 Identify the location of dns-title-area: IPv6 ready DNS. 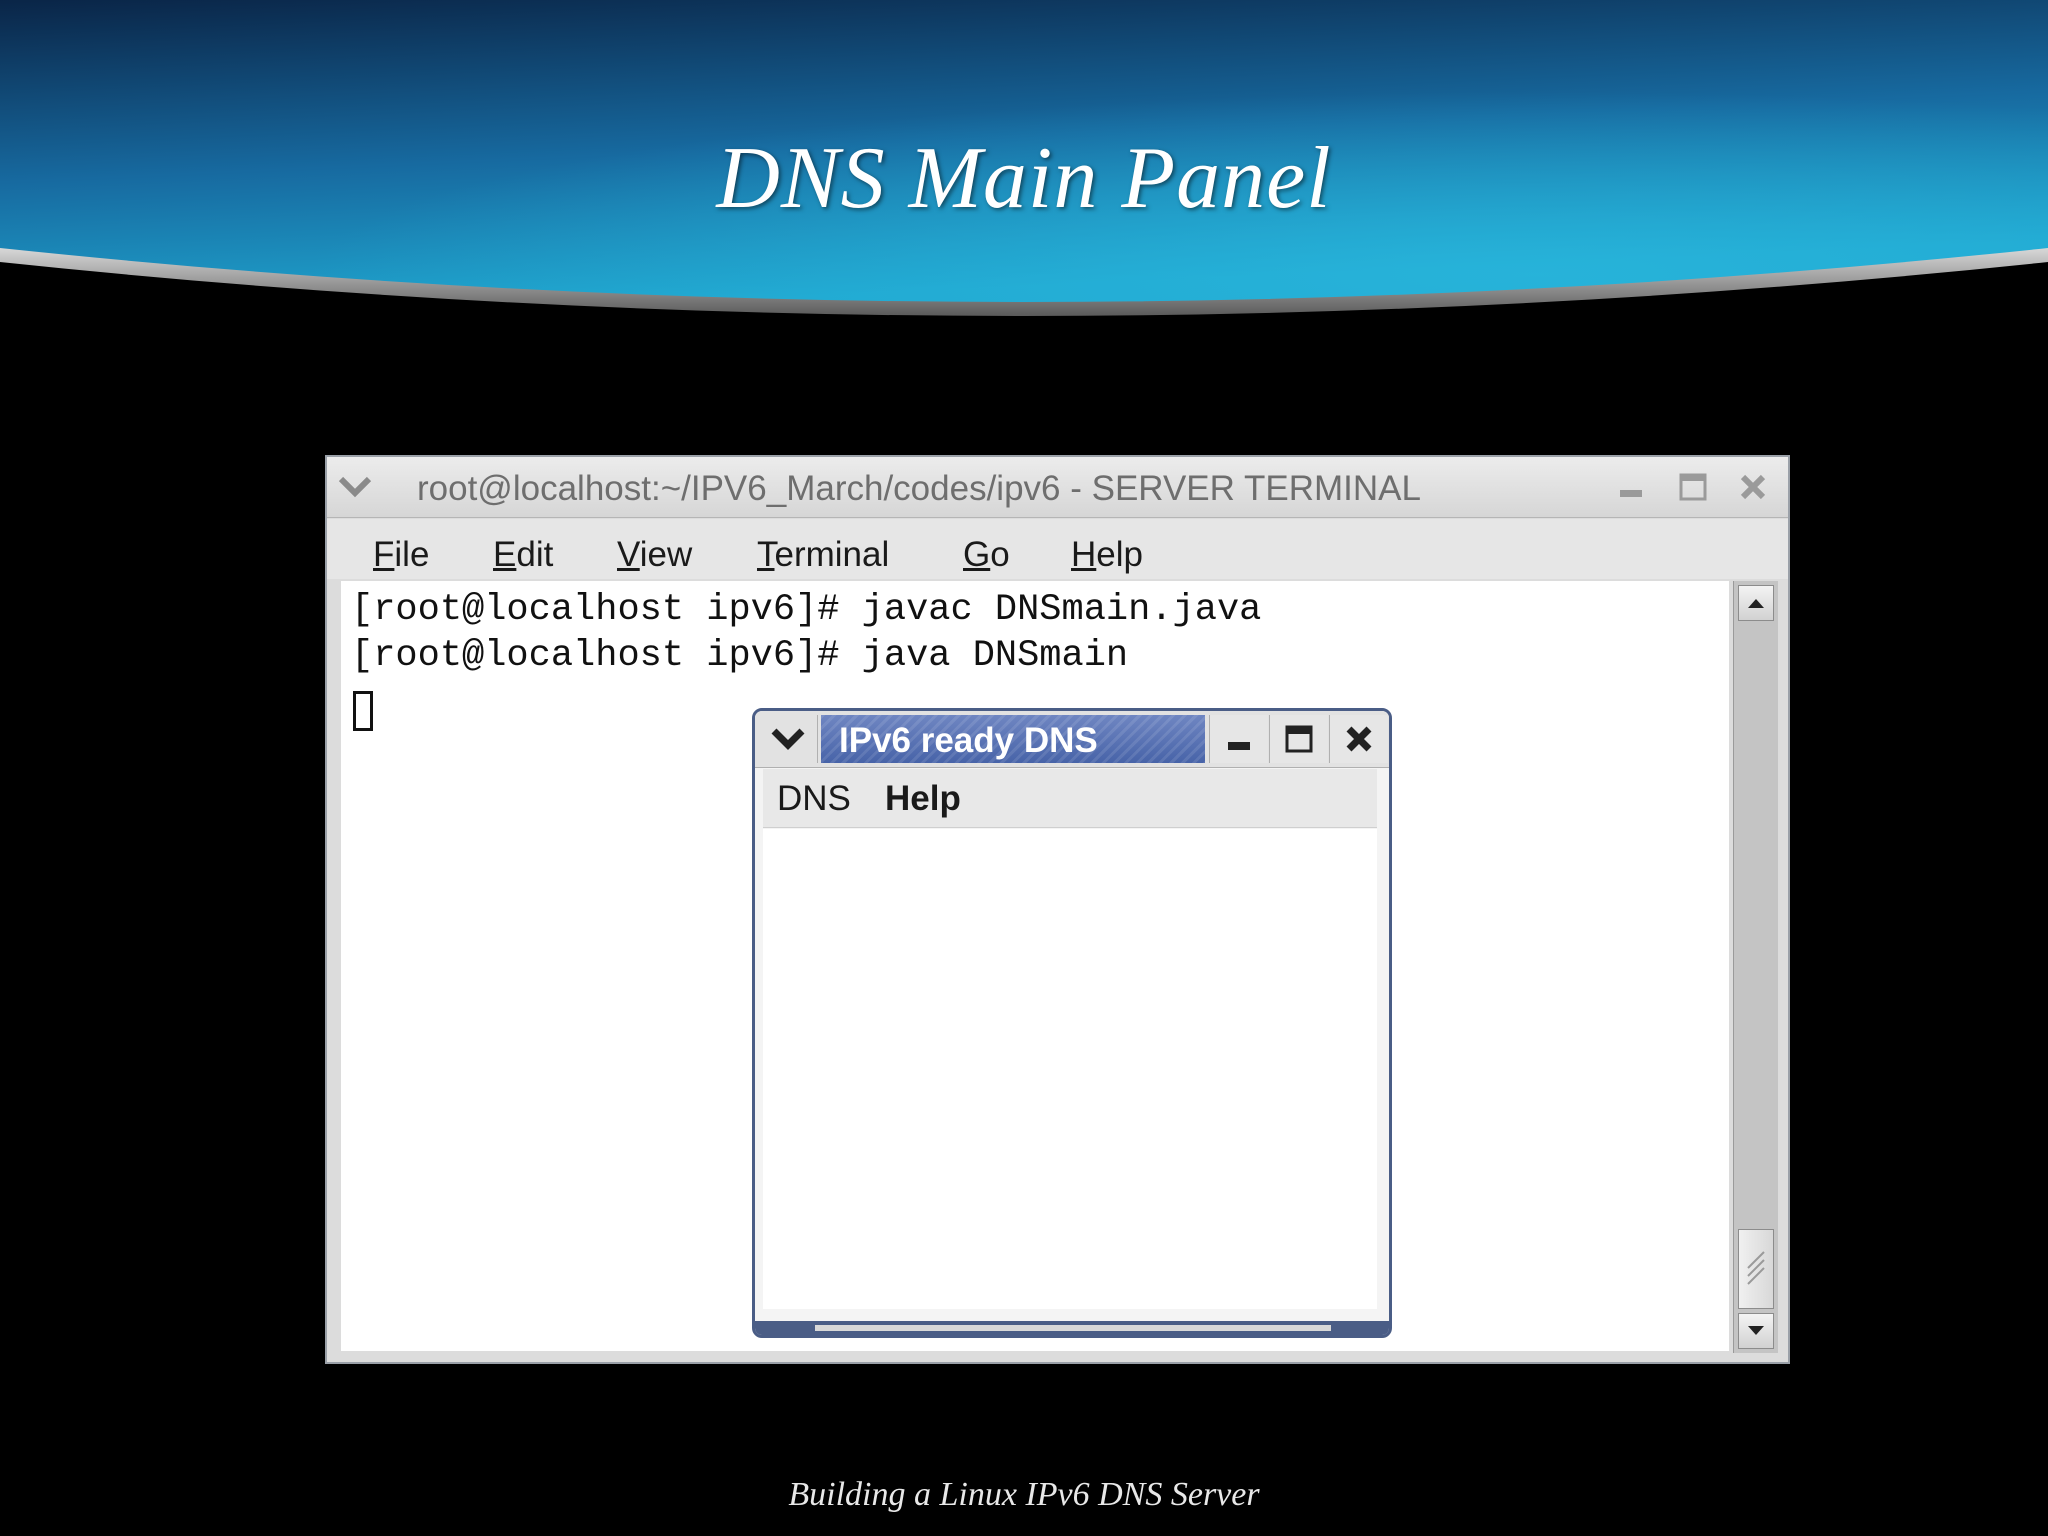
(1013, 739).